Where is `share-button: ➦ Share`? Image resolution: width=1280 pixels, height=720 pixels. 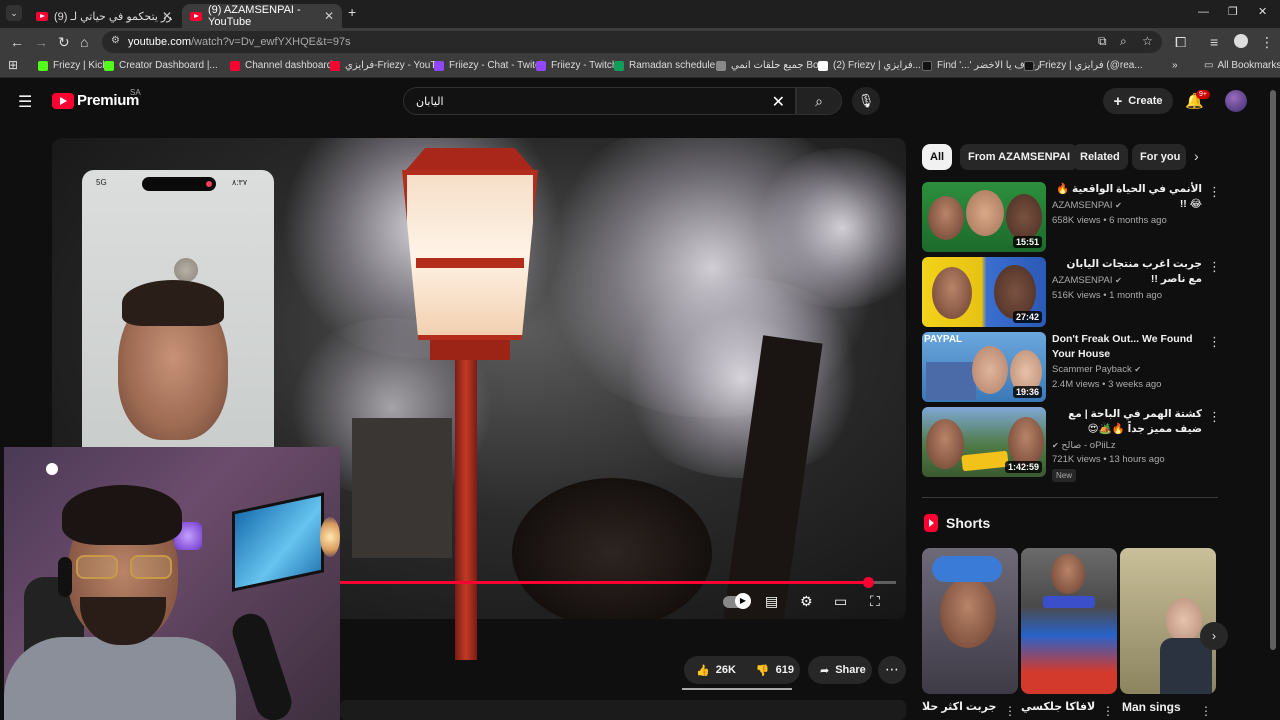 share-button: ➦ Share is located at coordinates (840, 670).